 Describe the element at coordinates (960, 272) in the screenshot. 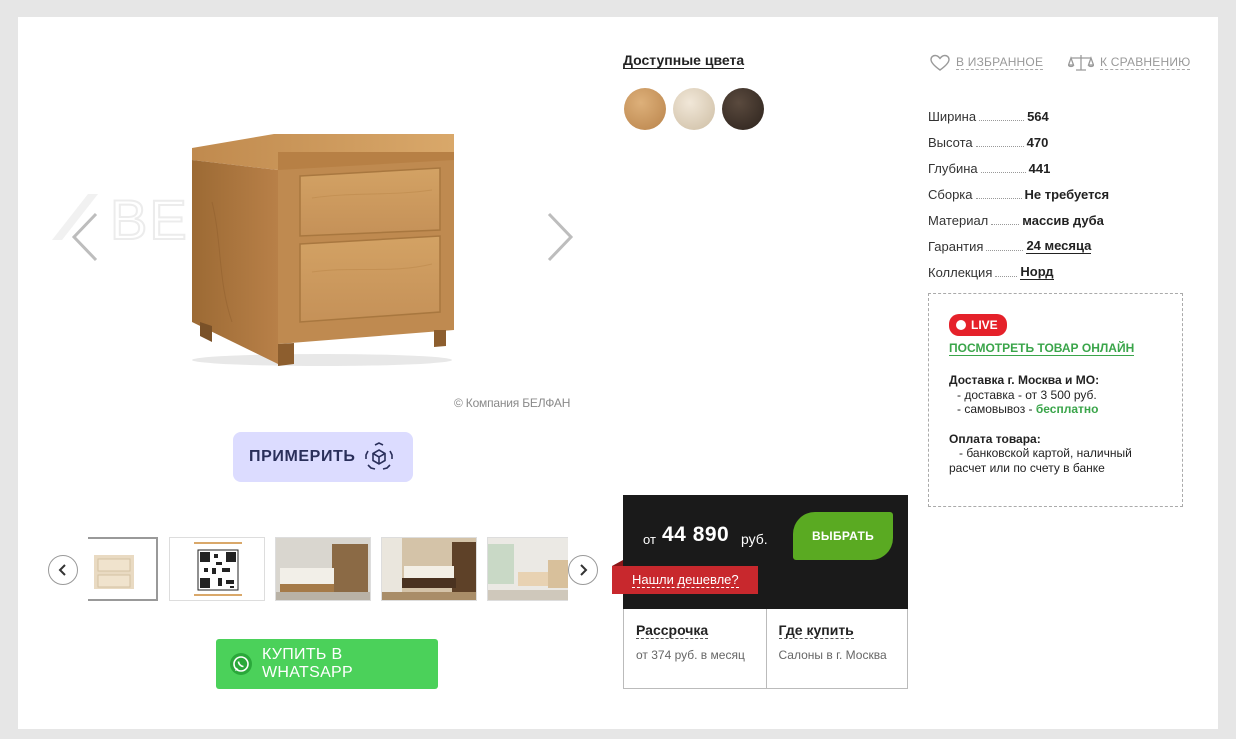

I see `spec-key: Коллекция` at that location.